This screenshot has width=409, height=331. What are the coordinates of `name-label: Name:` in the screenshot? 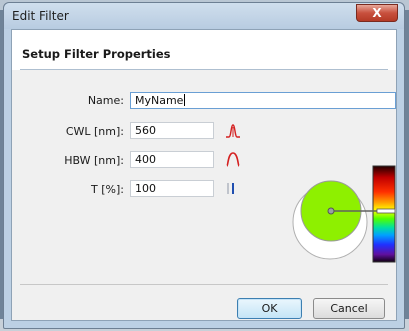 It's located at (105, 100).